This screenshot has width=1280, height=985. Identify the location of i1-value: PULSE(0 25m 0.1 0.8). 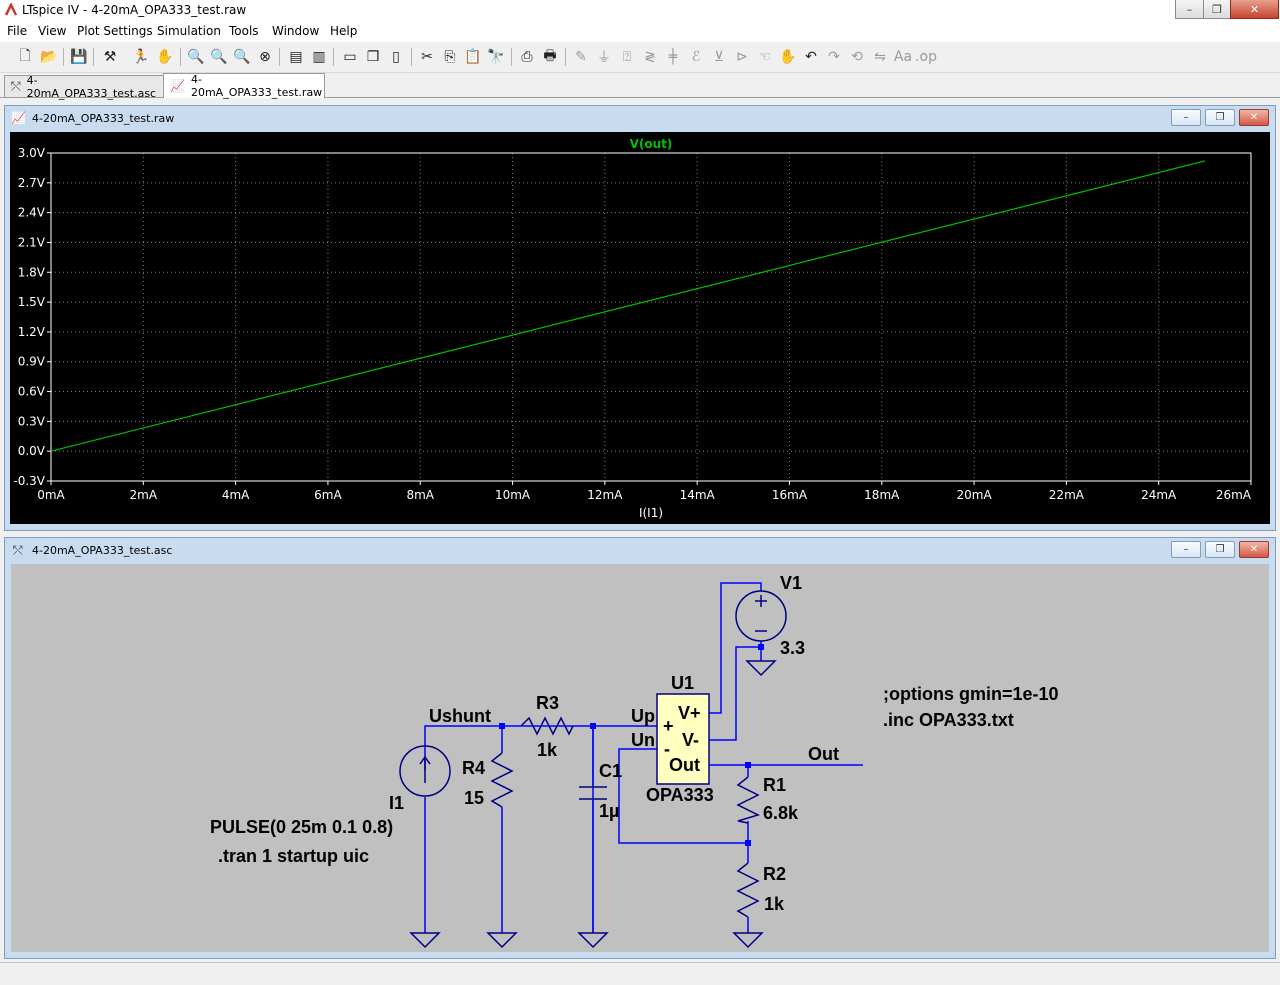
(301, 827).